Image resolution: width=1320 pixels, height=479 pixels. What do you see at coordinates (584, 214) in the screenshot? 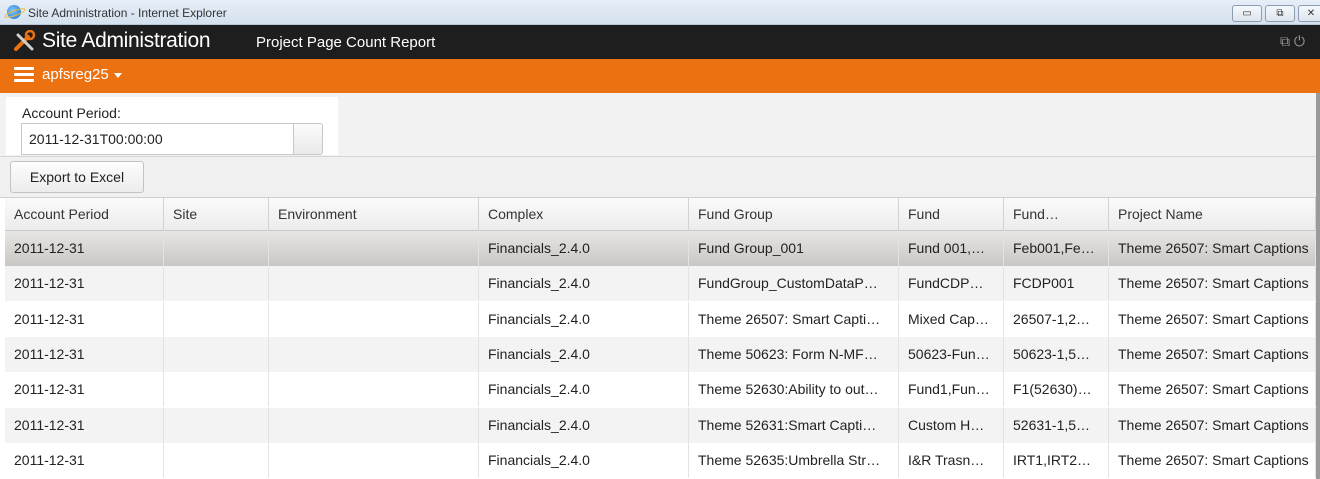
I see `column-header-complex: Complex` at bounding box center [584, 214].